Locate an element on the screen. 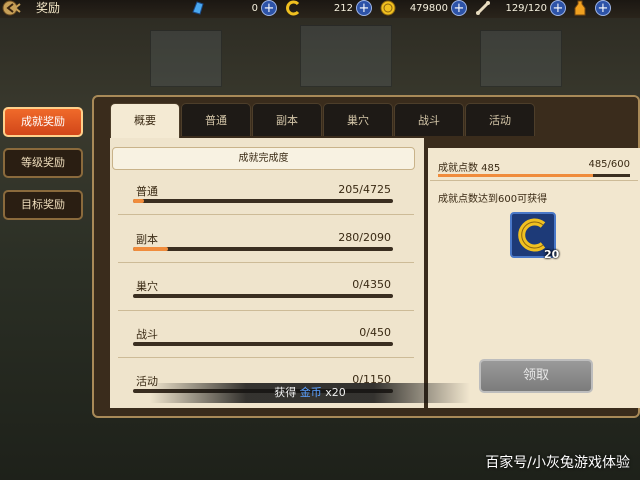  points-value: 485/600 is located at coordinates (609, 164).